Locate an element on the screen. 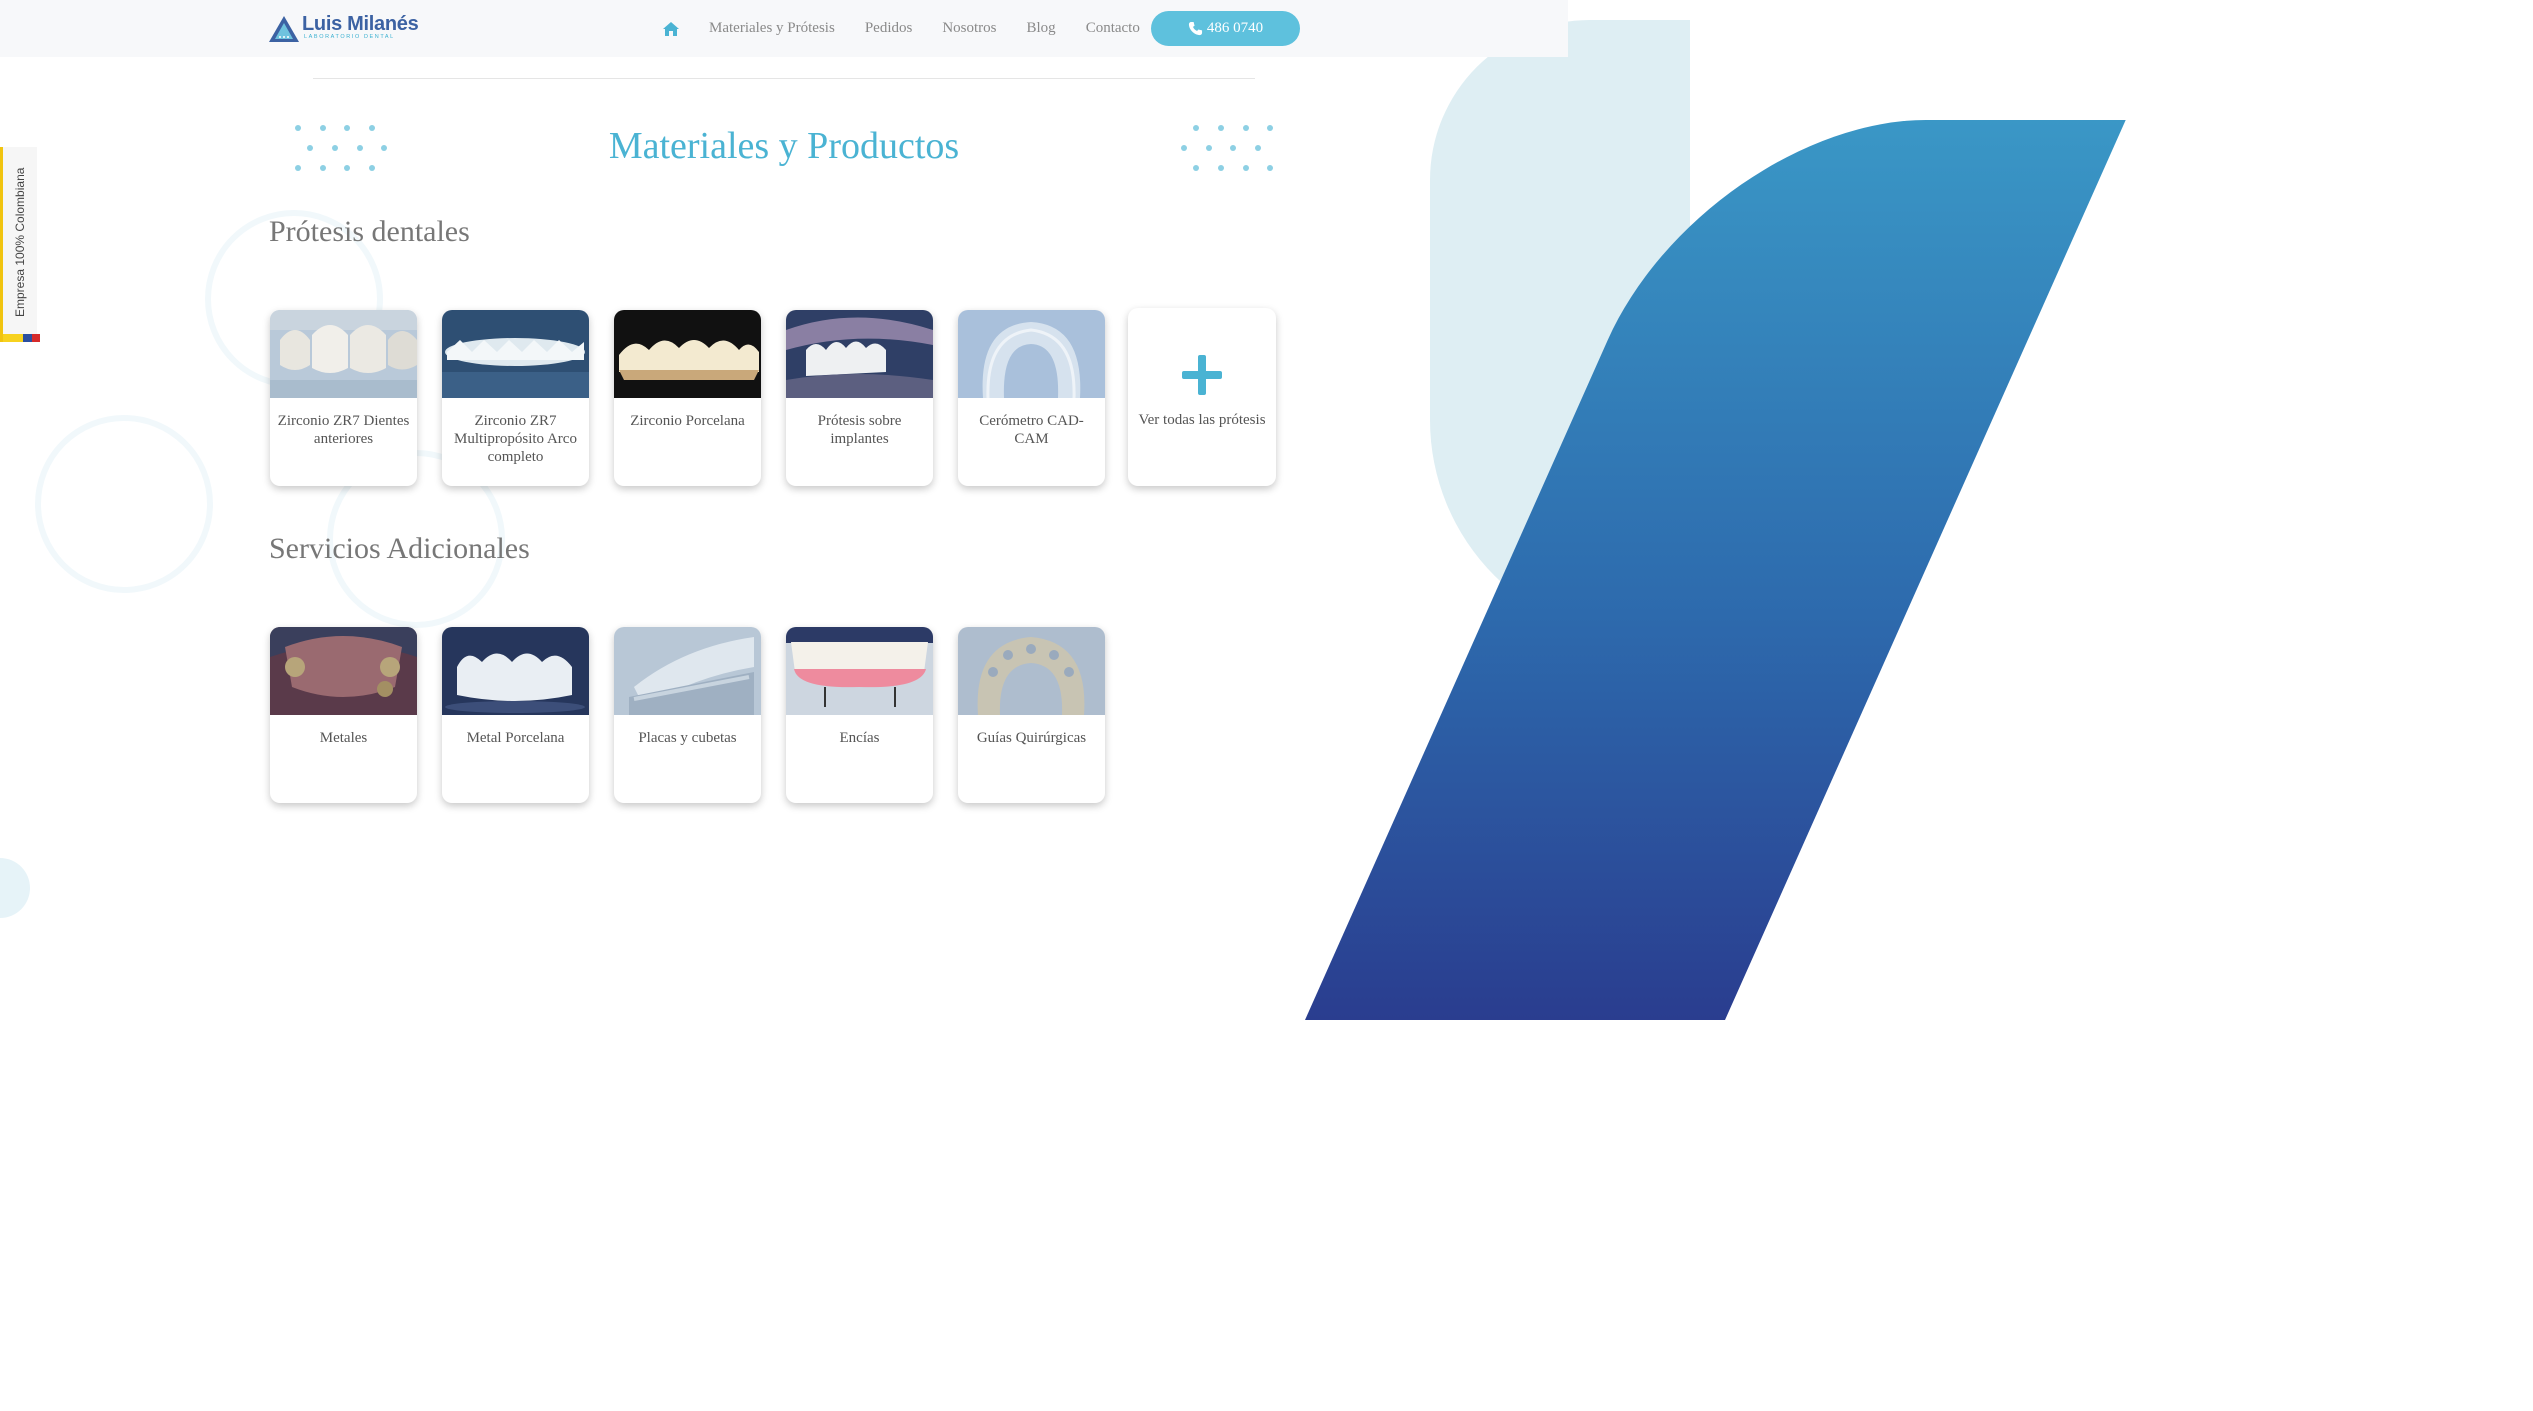 The image size is (2533, 1411). background-corner-shape is located at coordinates (15, 888).